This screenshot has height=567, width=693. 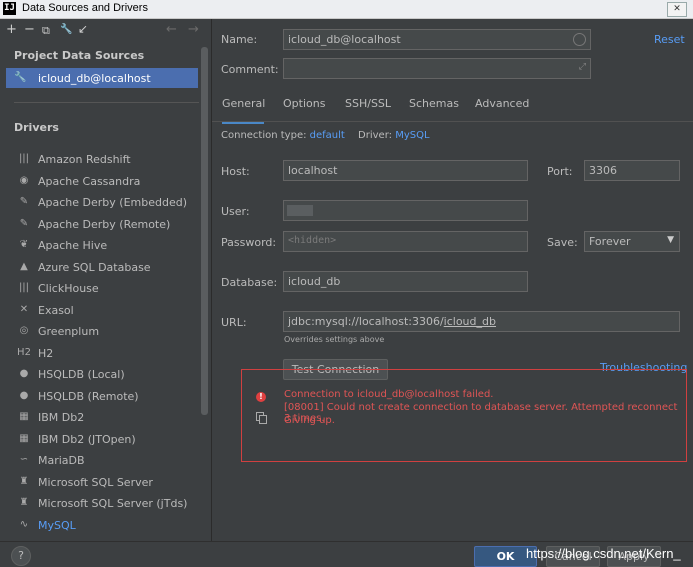 I want to click on driver-item: ▦ IBM Db2, so click(x=106, y=418).